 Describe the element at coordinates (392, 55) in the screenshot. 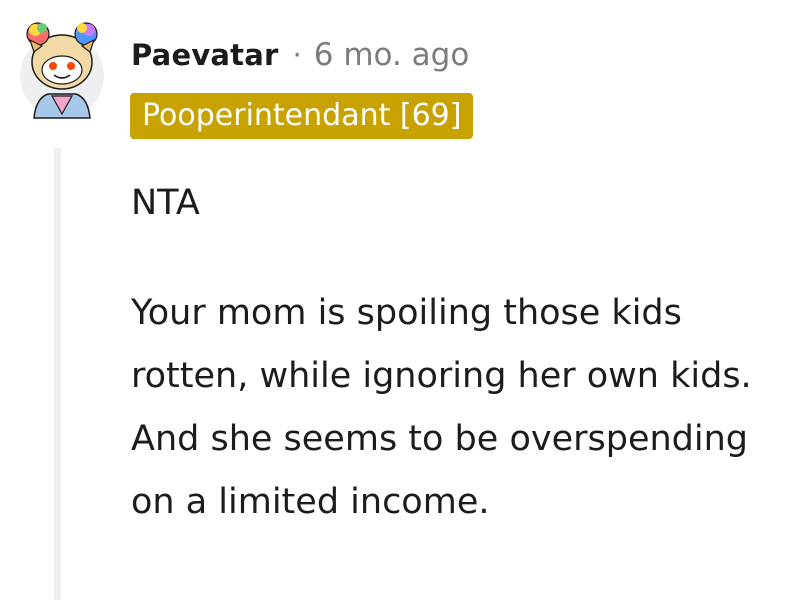

I see `comment-timestamp: 6 mo. ago` at that location.